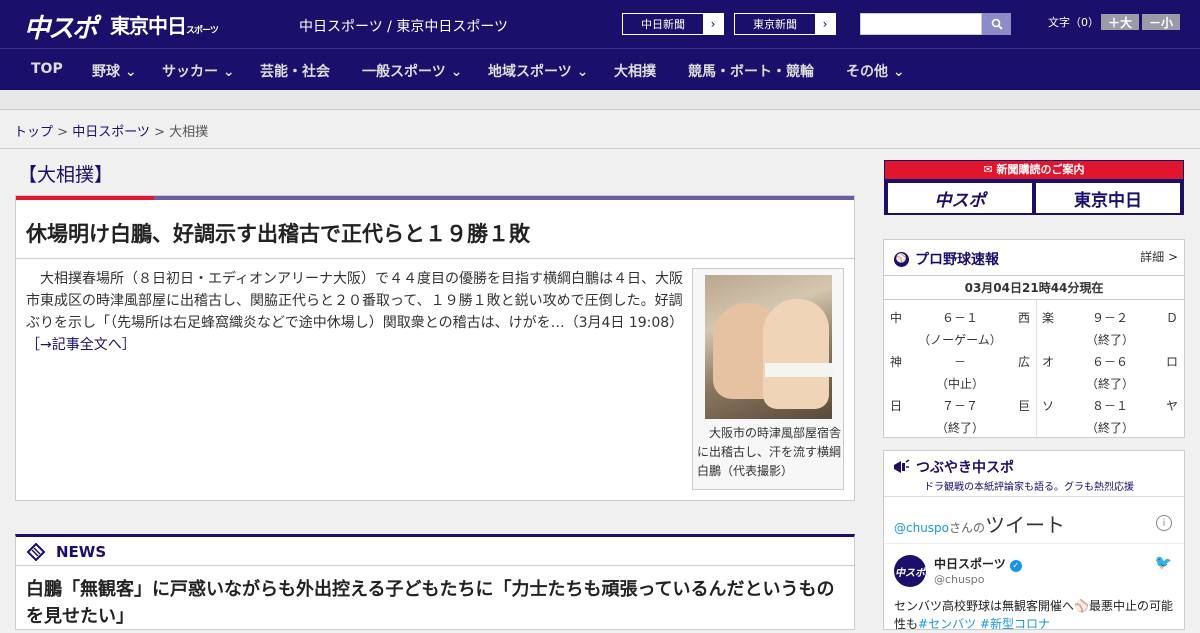 The image size is (1200, 633). What do you see at coordinates (1025, 525) in the screenshot?
I see `tweets-label: ツイート` at bounding box center [1025, 525].